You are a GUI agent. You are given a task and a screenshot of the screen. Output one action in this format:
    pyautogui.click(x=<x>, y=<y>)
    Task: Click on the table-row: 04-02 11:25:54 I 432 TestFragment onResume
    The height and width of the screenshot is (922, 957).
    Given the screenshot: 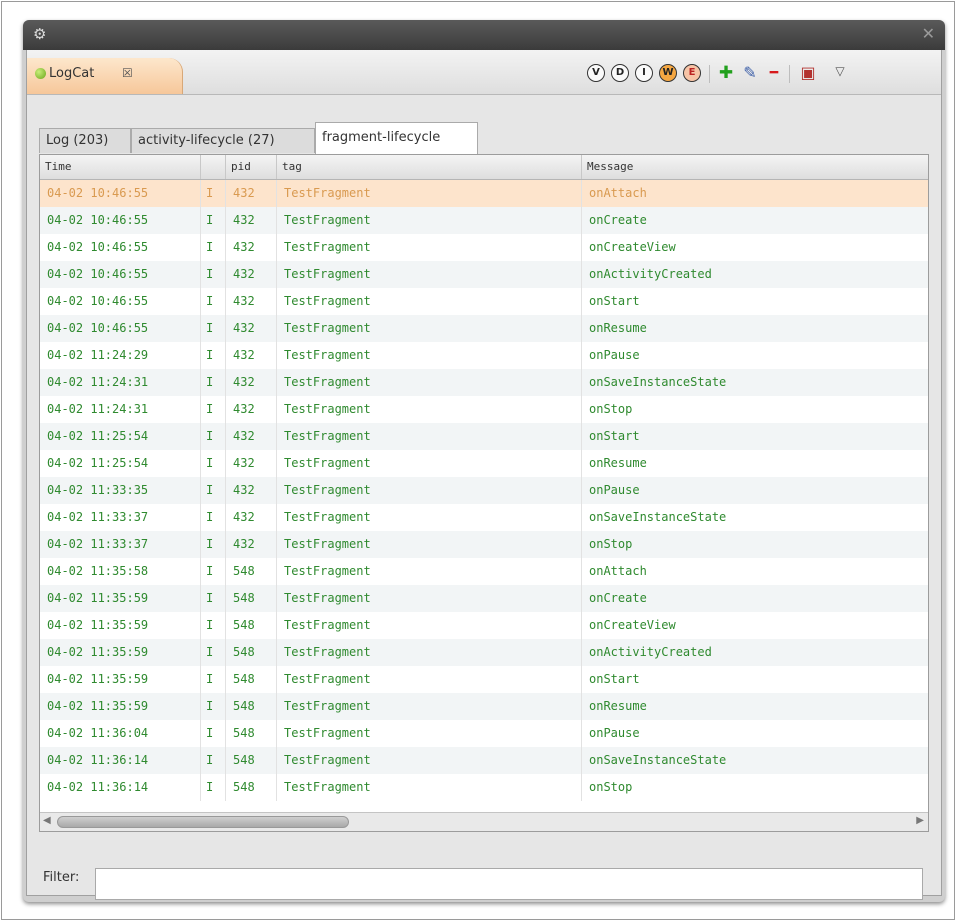 What is the action you would take?
    pyautogui.click(x=484, y=463)
    